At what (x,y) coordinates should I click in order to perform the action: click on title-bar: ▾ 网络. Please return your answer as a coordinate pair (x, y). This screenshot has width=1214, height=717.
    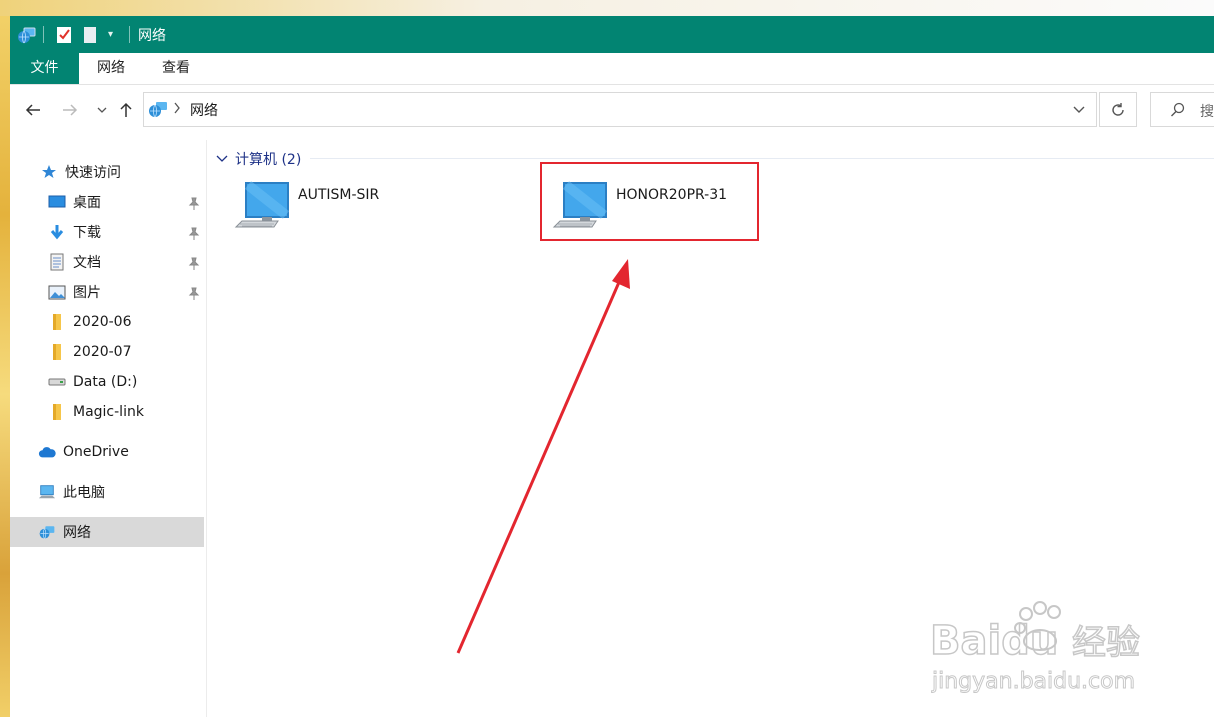
    Looking at the image, I should click on (612, 34).